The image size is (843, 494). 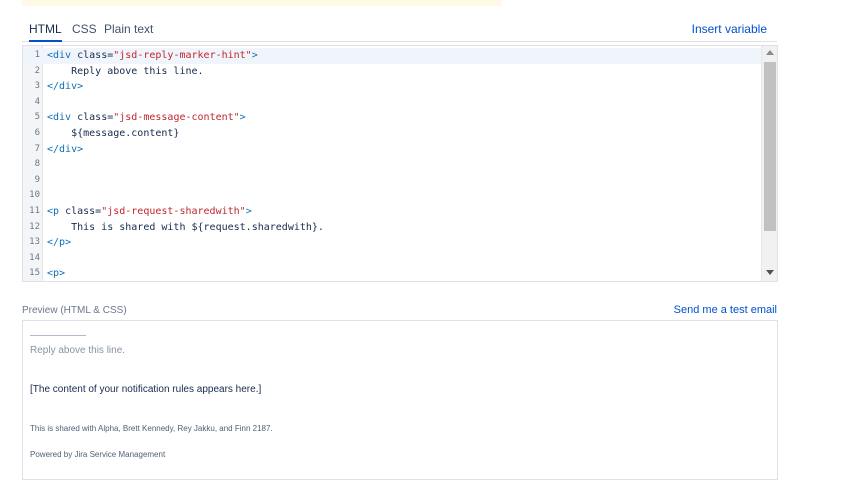 I want to click on tab-css: CSS, so click(x=84, y=31).